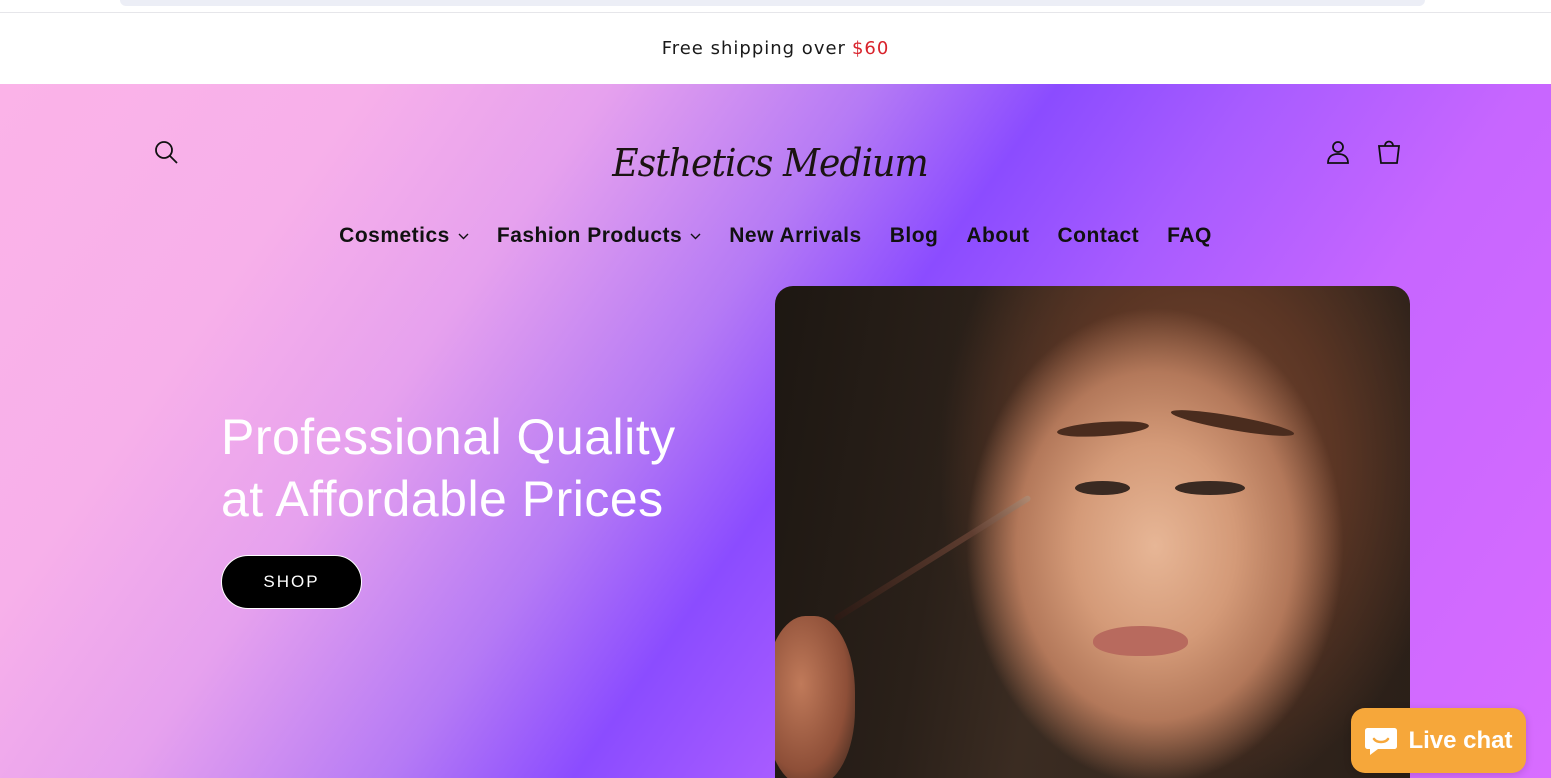 This screenshot has height=778, width=1551. I want to click on announcement-text: Free shipping over, so click(753, 48).